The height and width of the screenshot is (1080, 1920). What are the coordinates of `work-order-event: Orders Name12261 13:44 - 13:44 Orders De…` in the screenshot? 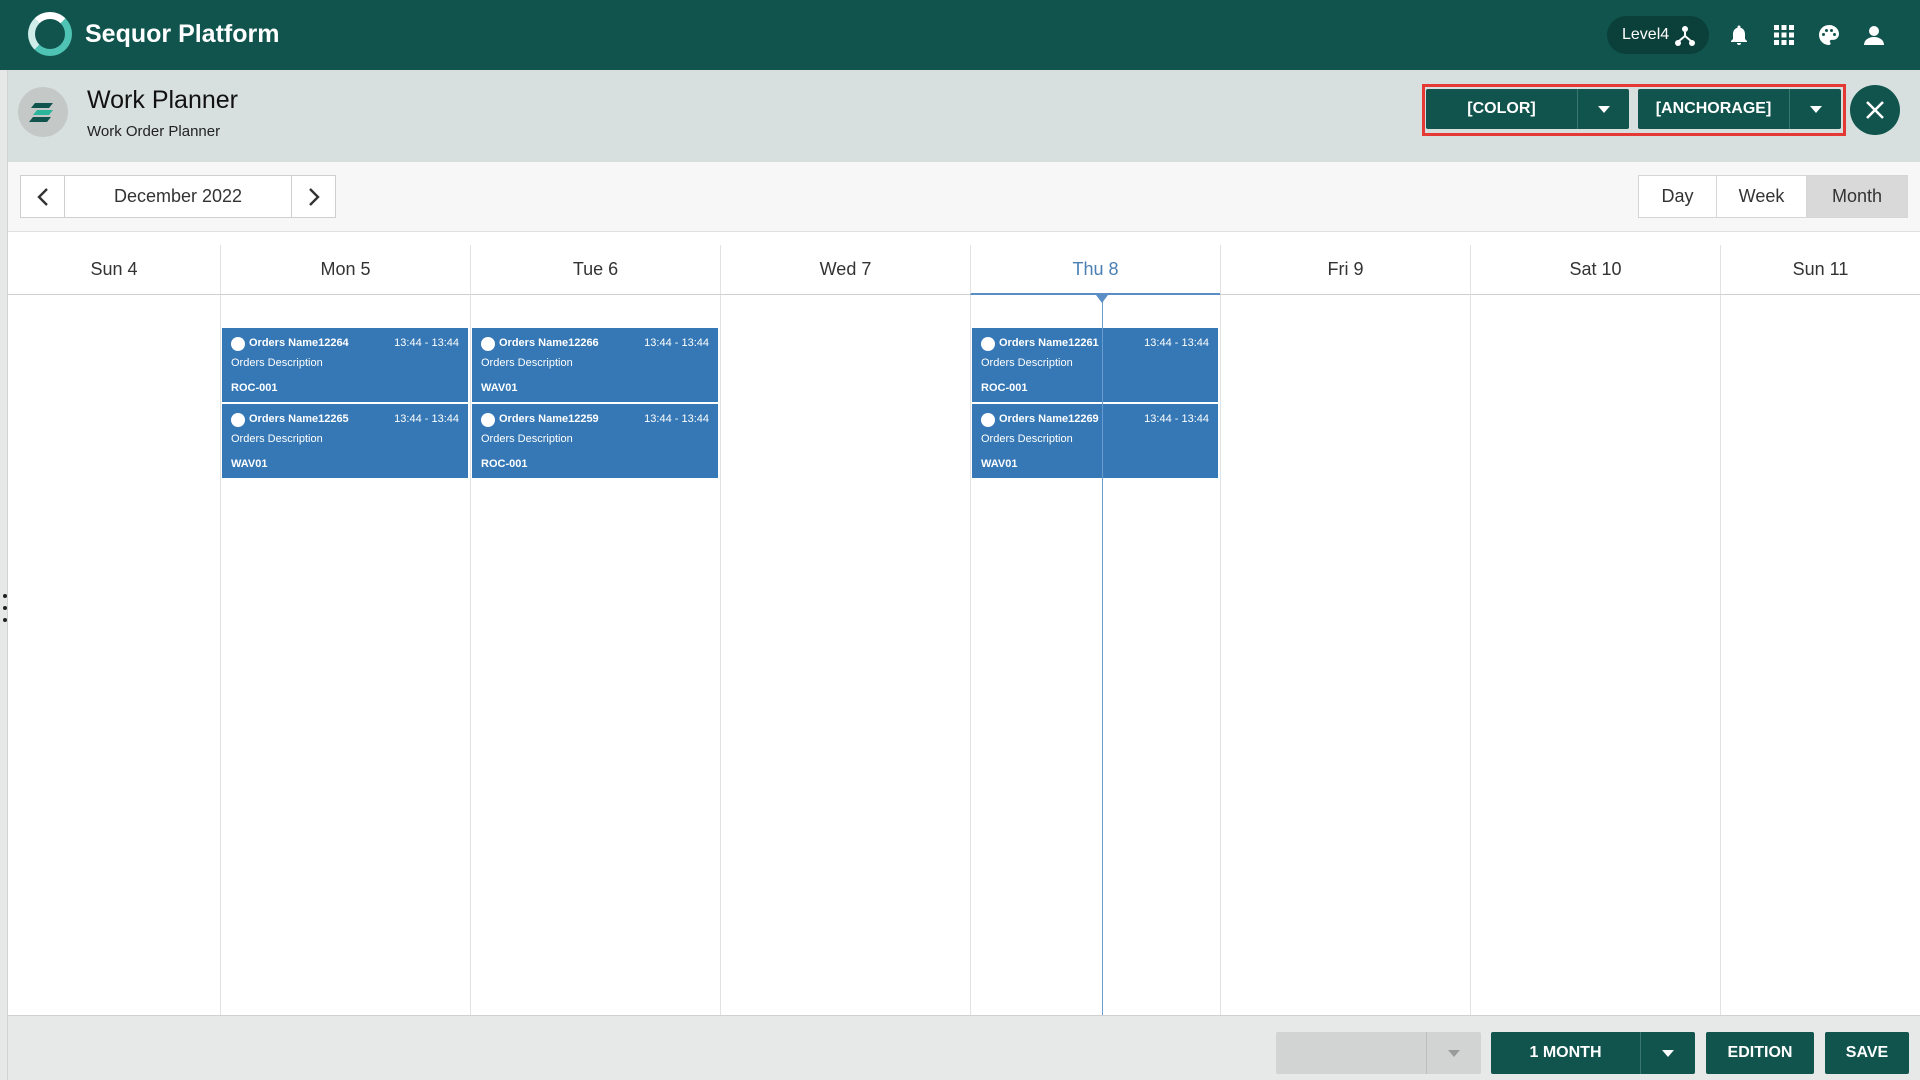 It's located at (1095, 365).